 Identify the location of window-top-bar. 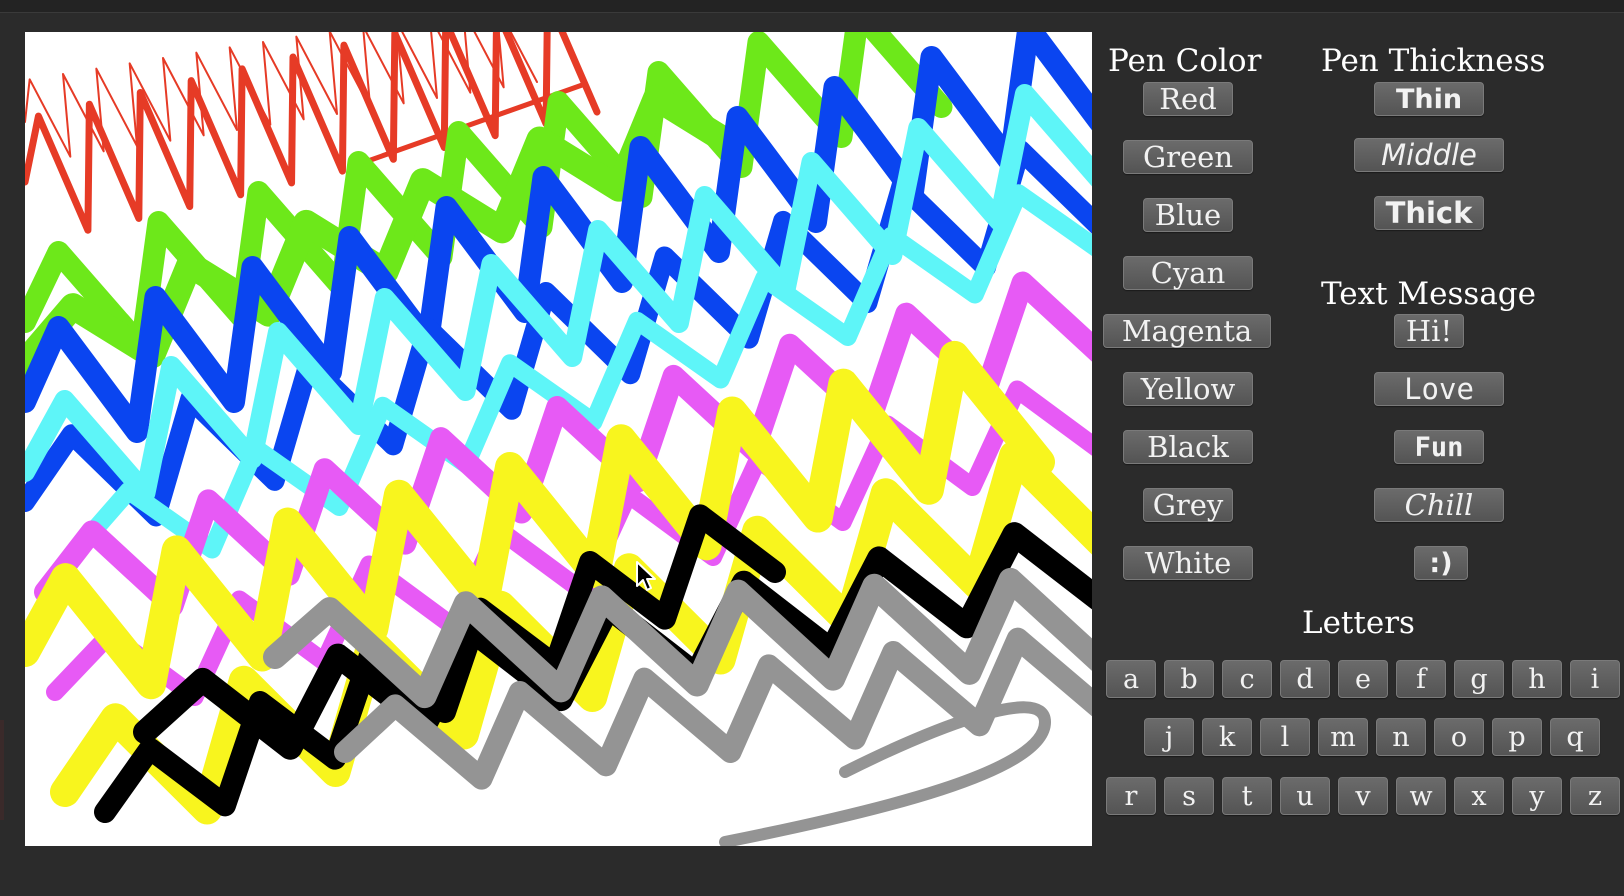
(812, 6).